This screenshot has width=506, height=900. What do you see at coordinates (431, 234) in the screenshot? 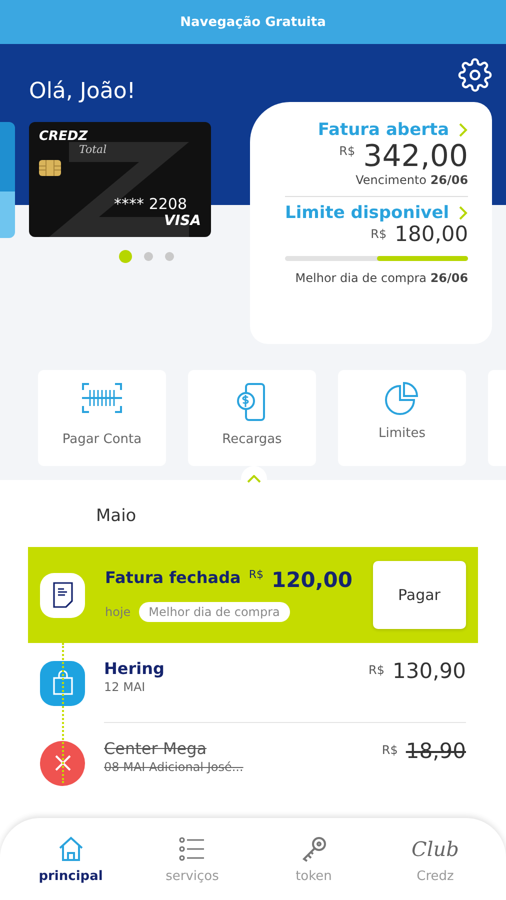
I see `limit-amount: 180,00` at bounding box center [431, 234].